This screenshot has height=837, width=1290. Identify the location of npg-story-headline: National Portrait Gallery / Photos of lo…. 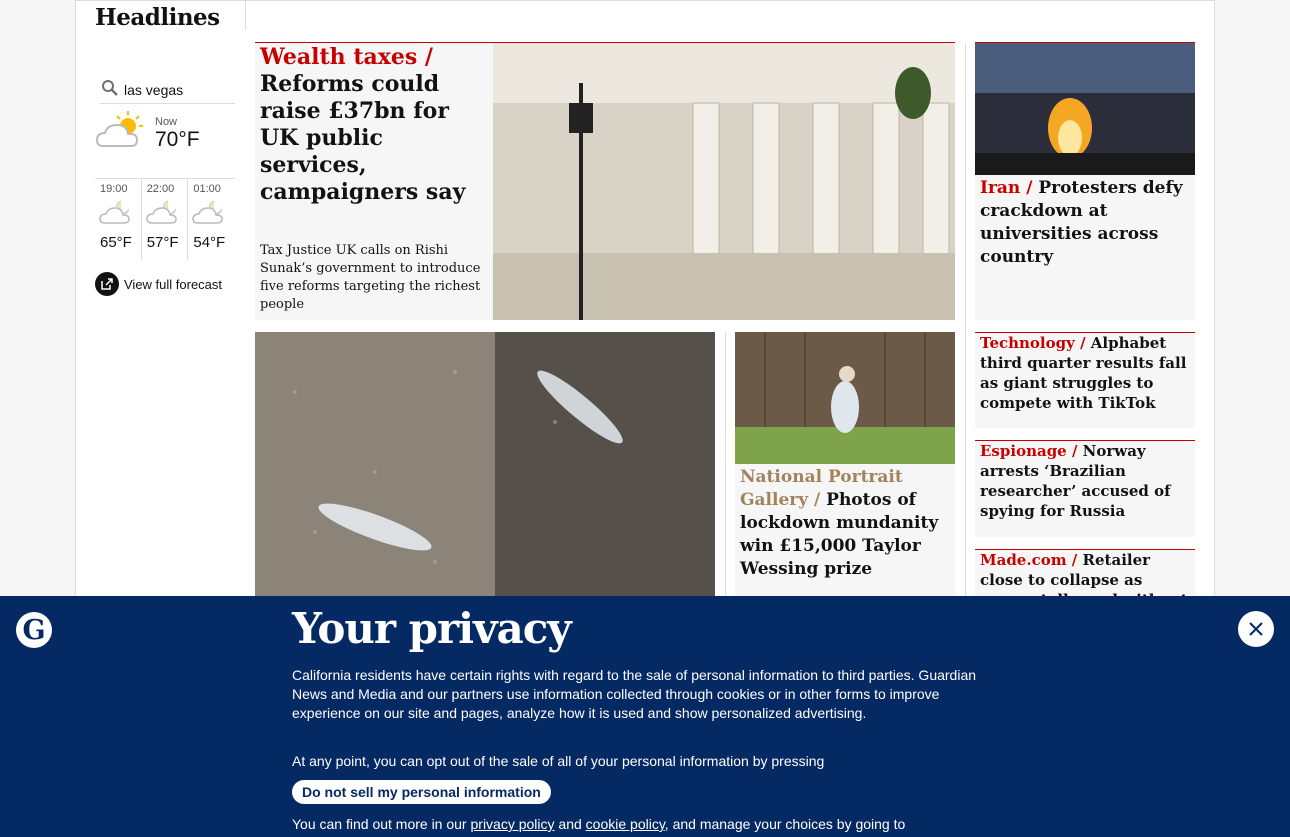
(845, 523).